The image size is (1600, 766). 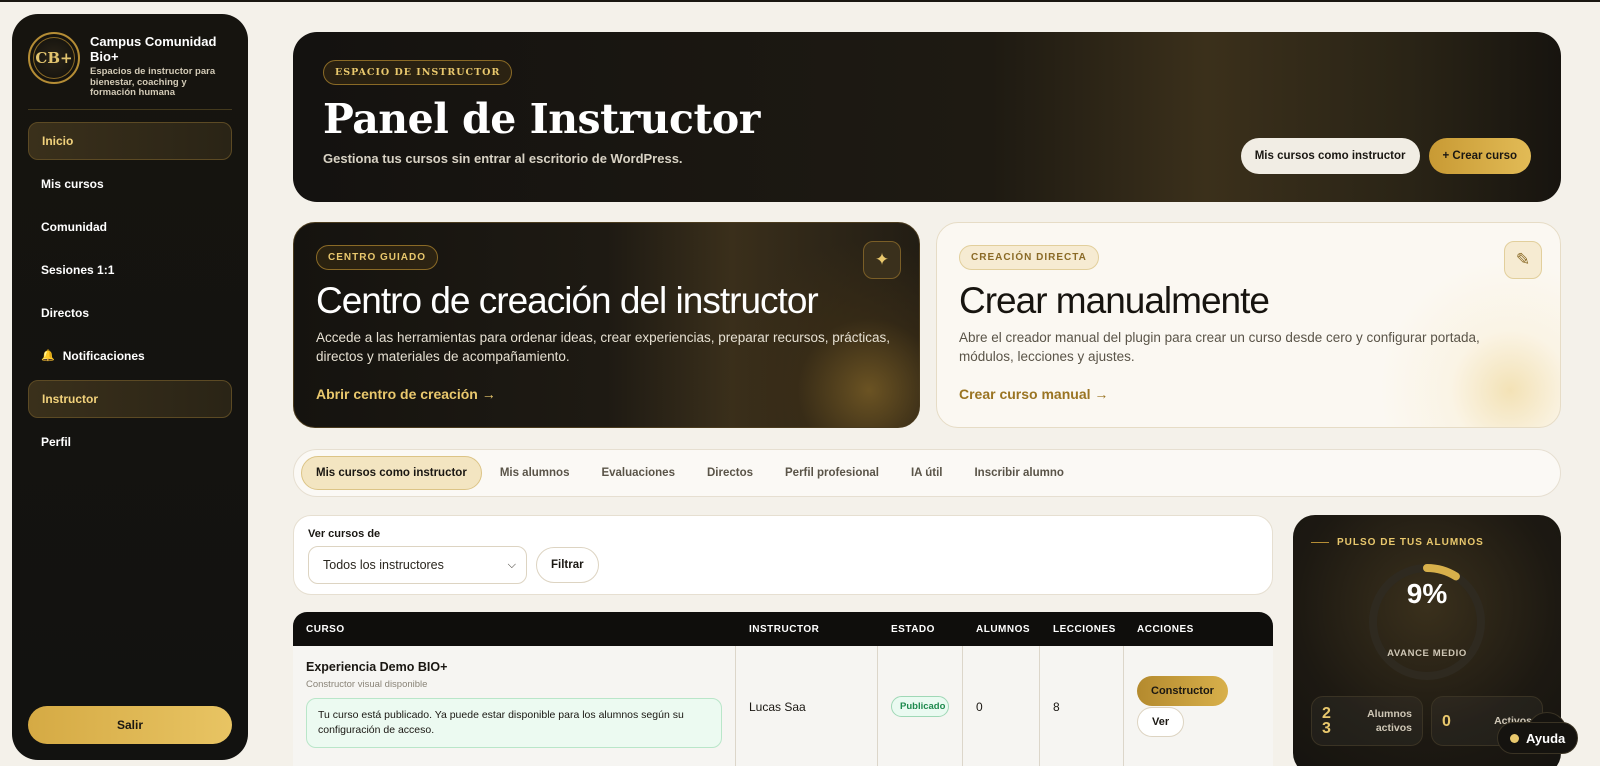 What do you see at coordinates (130, 313) in the screenshot?
I see `sidebar-item-directos: Directos` at bounding box center [130, 313].